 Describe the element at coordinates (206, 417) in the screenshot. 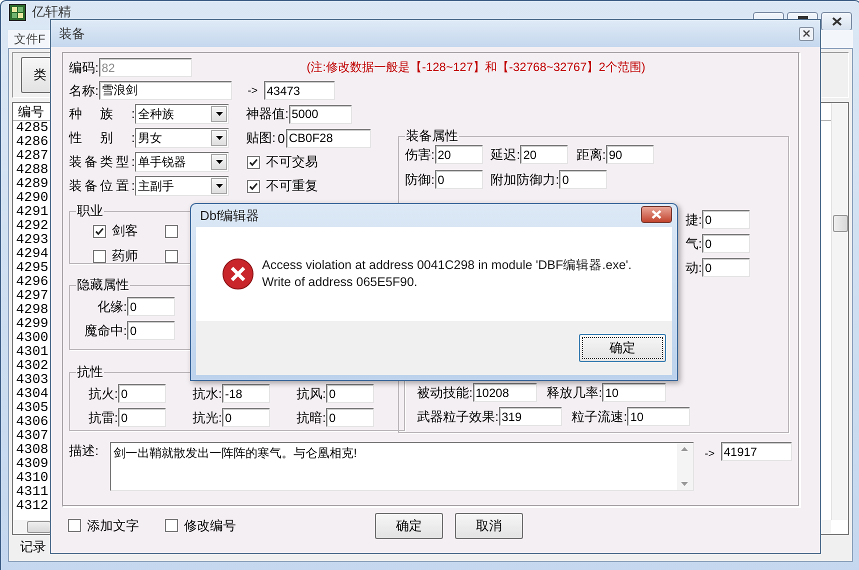

I see `field-label: 抗光:` at that location.